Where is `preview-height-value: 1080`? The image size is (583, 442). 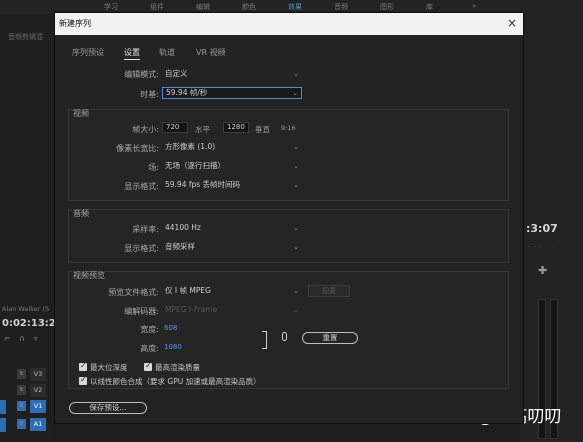
preview-height-value: 1080 is located at coordinates (173, 347).